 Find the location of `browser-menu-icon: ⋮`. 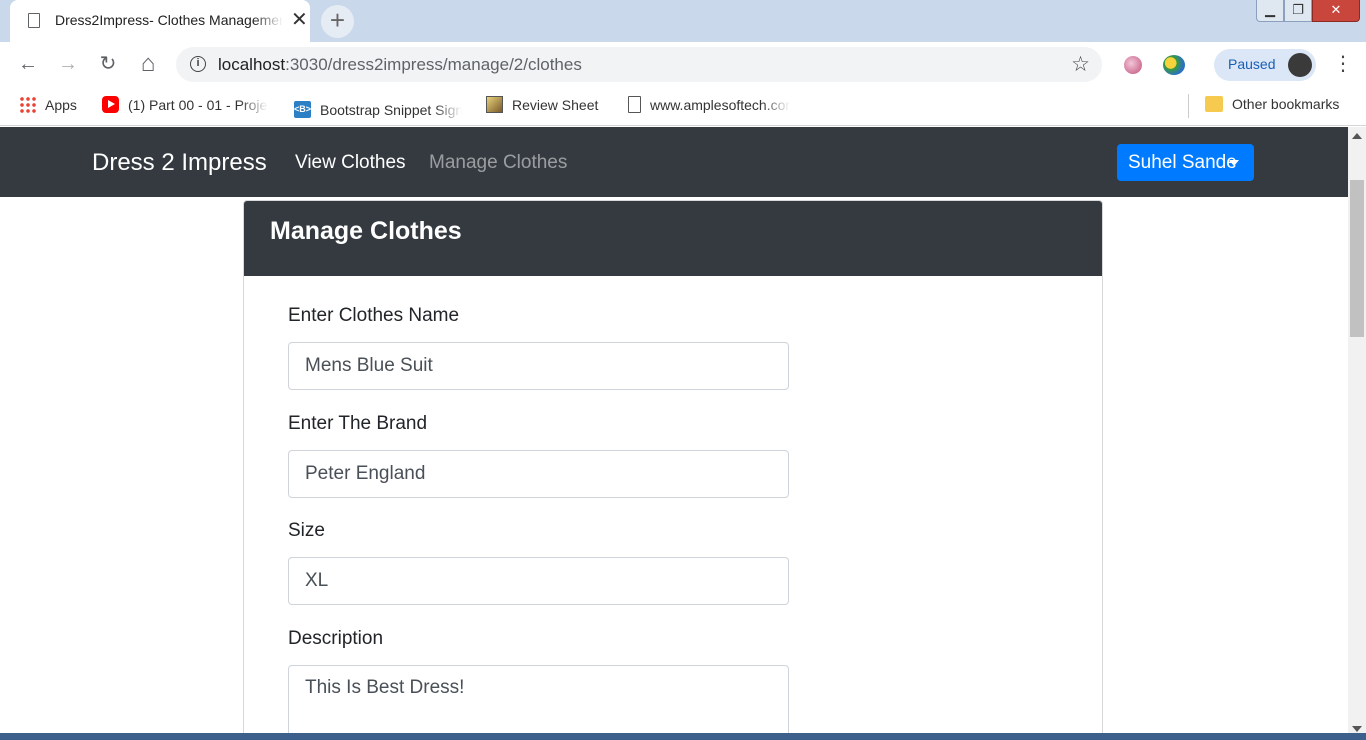

browser-menu-icon: ⋮ is located at coordinates (1343, 64).